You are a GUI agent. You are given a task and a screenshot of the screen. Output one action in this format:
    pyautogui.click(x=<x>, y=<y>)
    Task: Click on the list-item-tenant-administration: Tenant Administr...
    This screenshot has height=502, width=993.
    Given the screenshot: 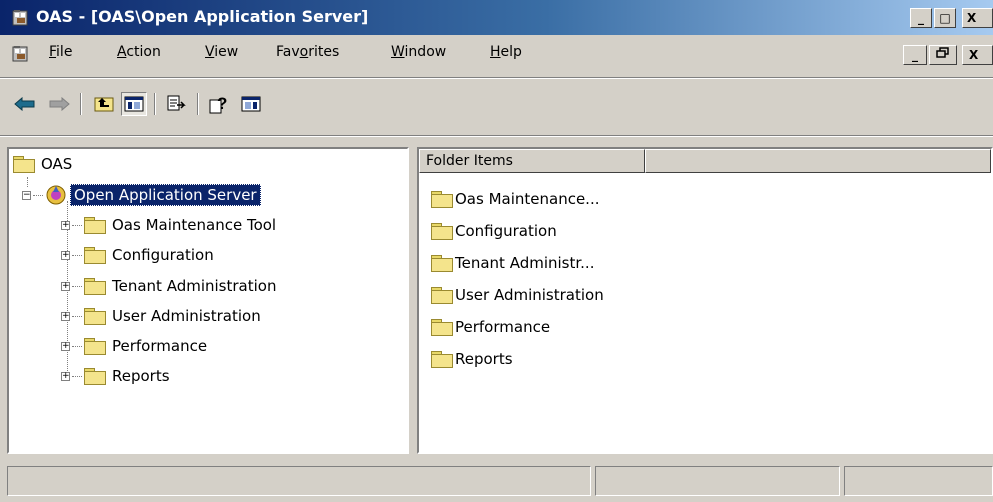 What is the action you would take?
    pyautogui.click(x=512, y=263)
    